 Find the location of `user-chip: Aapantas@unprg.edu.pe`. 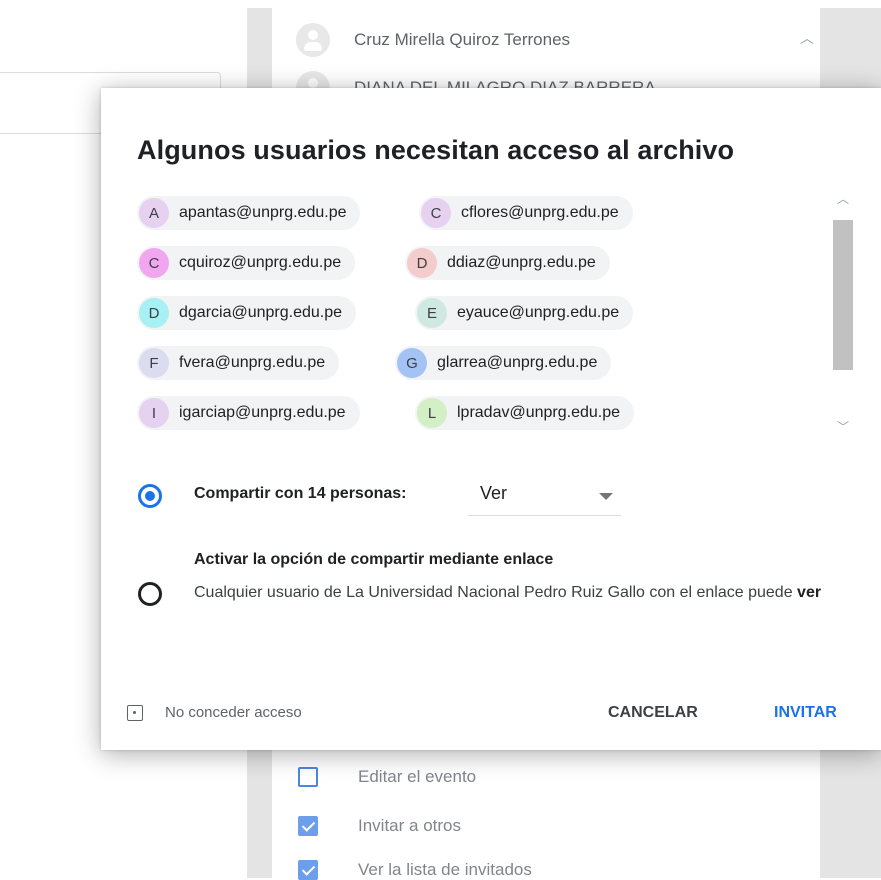

user-chip: Aapantas@unprg.edu.pe is located at coordinates (249, 213).